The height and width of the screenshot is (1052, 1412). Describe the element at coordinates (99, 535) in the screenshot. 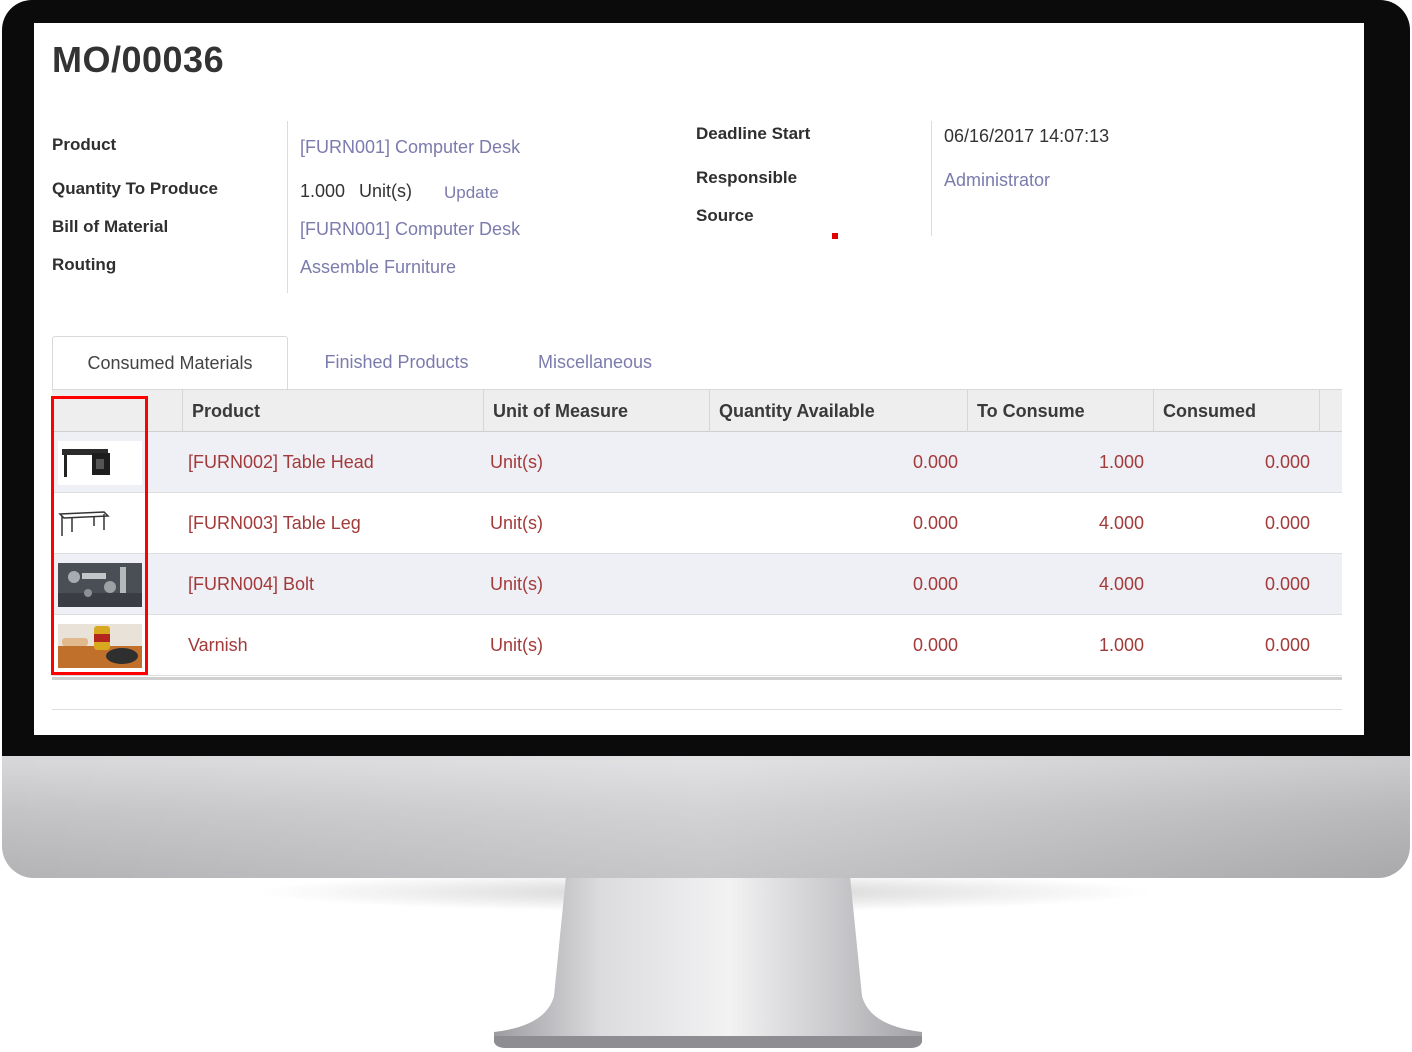

I see `image-column-highlight` at that location.